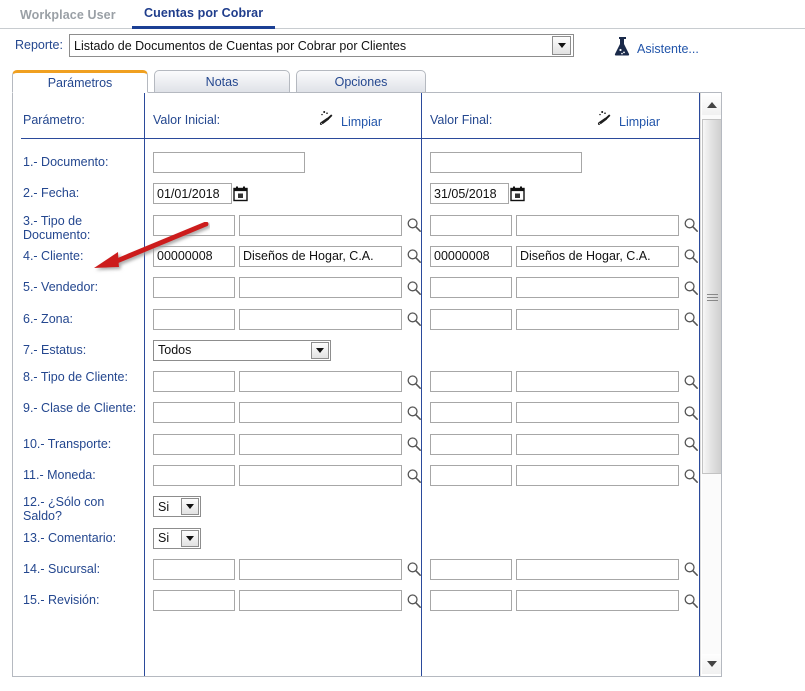  What do you see at coordinates (711, 105) in the screenshot?
I see `triangle-up-icon` at bounding box center [711, 105].